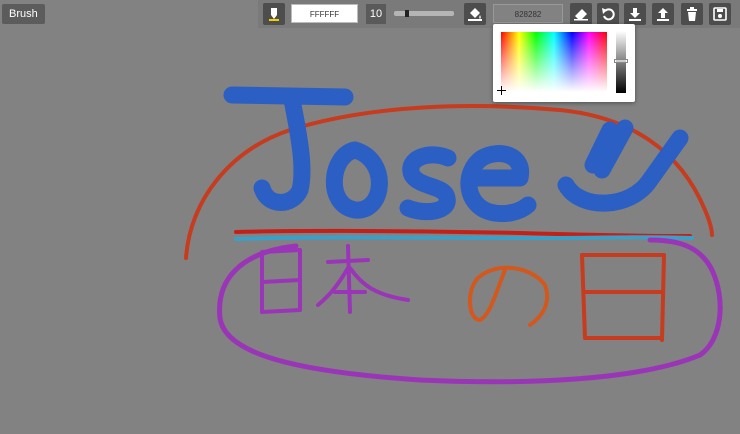  Describe the element at coordinates (621, 61) in the screenshot. I see `lightness-handle` at that location.